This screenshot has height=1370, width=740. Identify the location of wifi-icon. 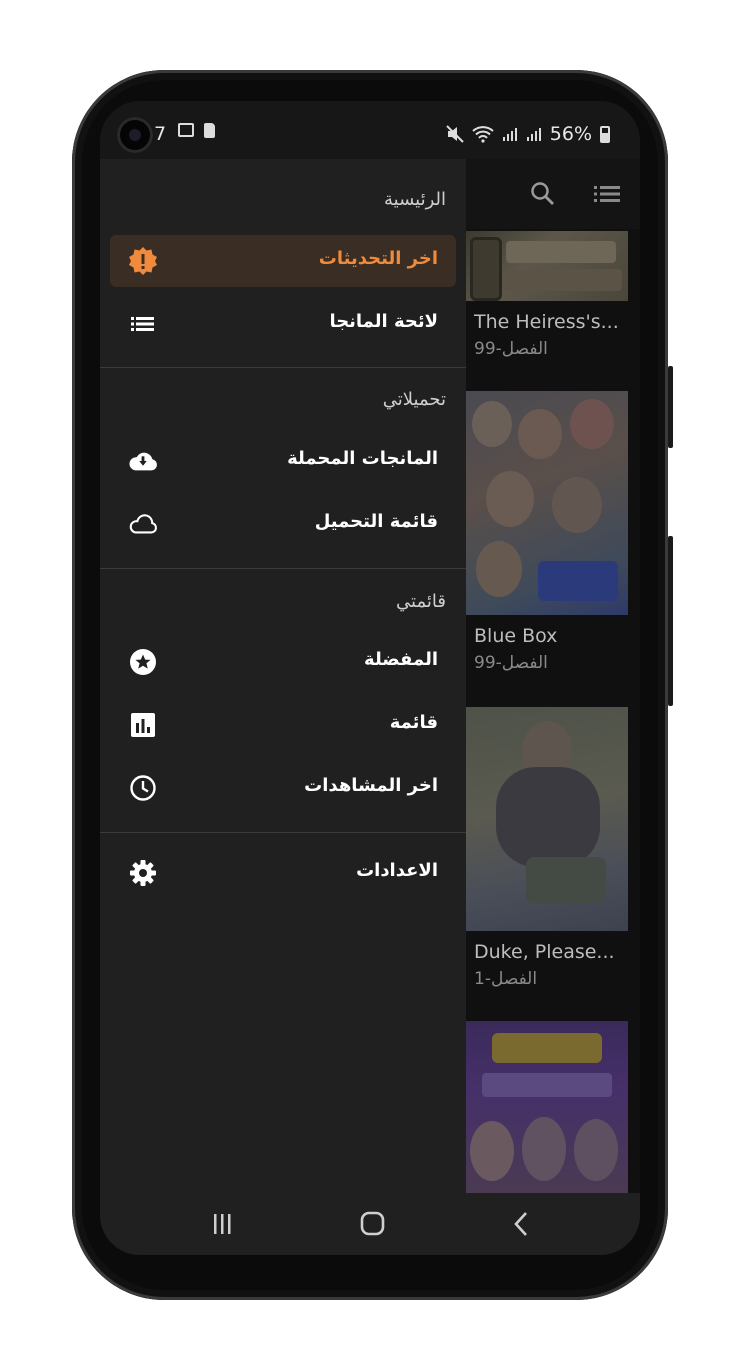
(483, 134).